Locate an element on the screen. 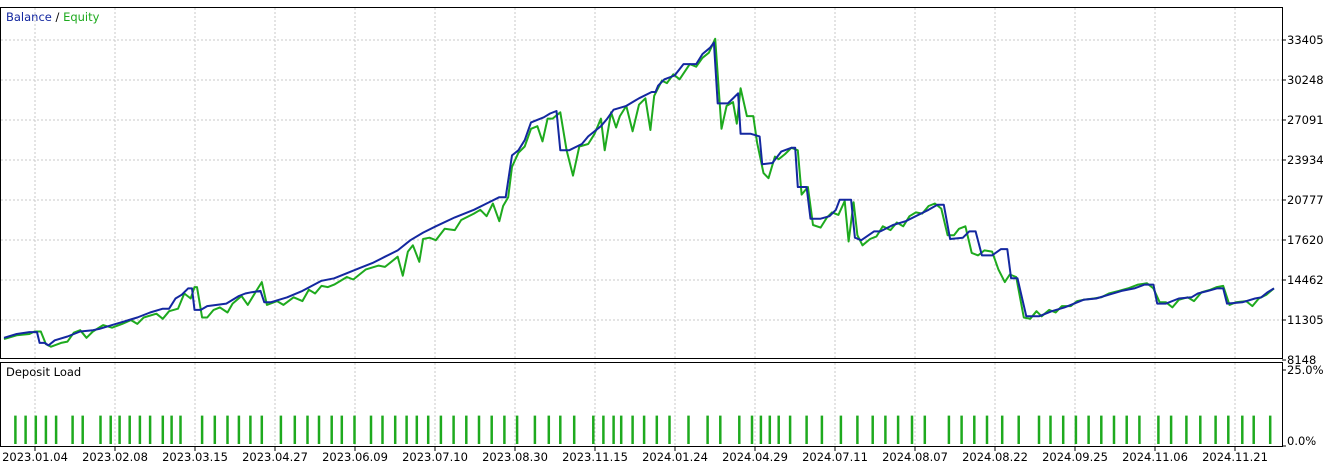  main-y-tick-label: 23934 is located at coordinates (1305, 160).